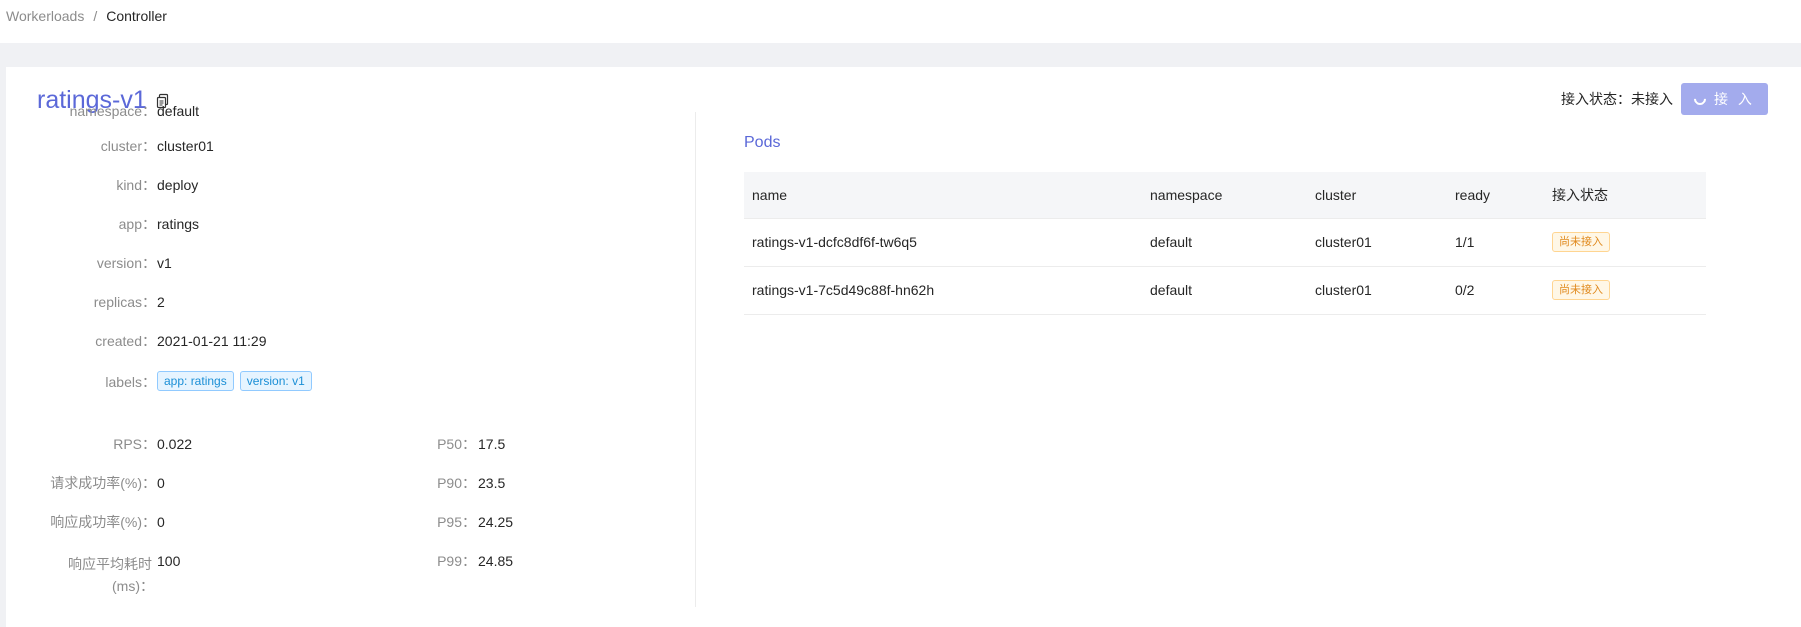  What do you see at coordinates (45, 16) in the screenshot?
I see `breadcrumb-workerloads: Workerloads` at bounding box center [45, 16].